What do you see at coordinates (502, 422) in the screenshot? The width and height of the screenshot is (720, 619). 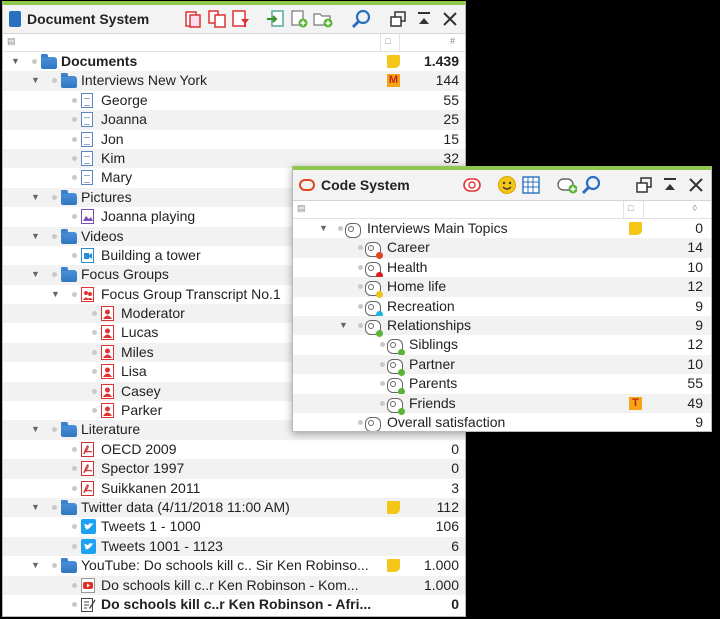 I see `code-row: Overall satisfaction 9` at bounding box center [502, 422].